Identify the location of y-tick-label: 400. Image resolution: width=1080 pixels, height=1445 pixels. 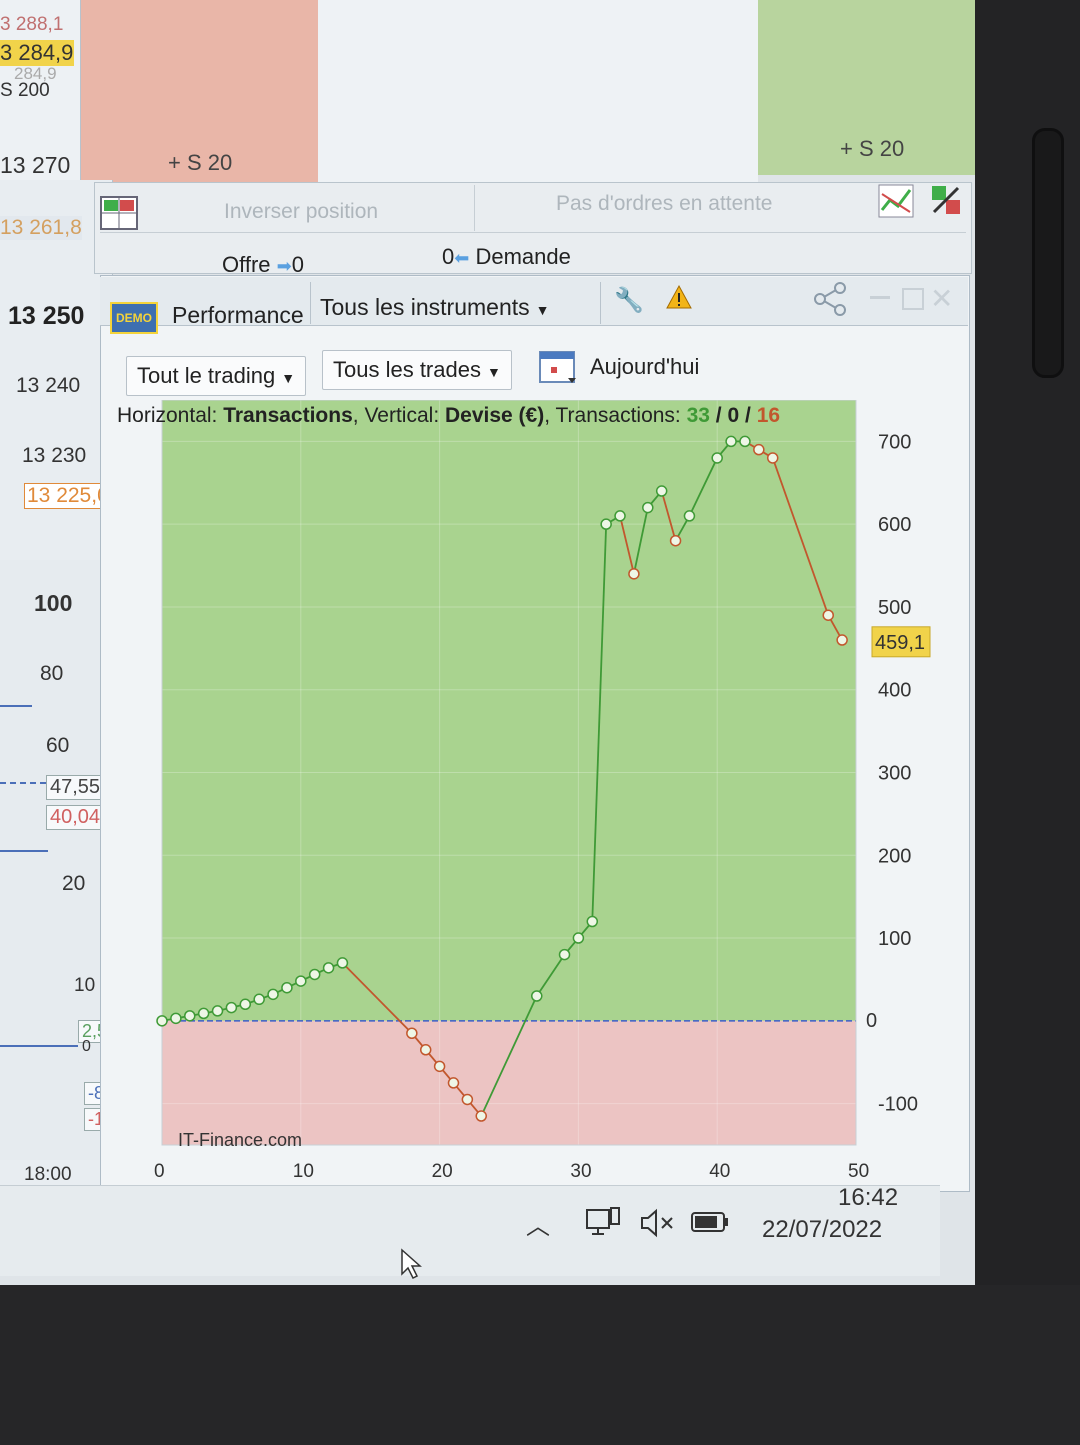
(894, 691).